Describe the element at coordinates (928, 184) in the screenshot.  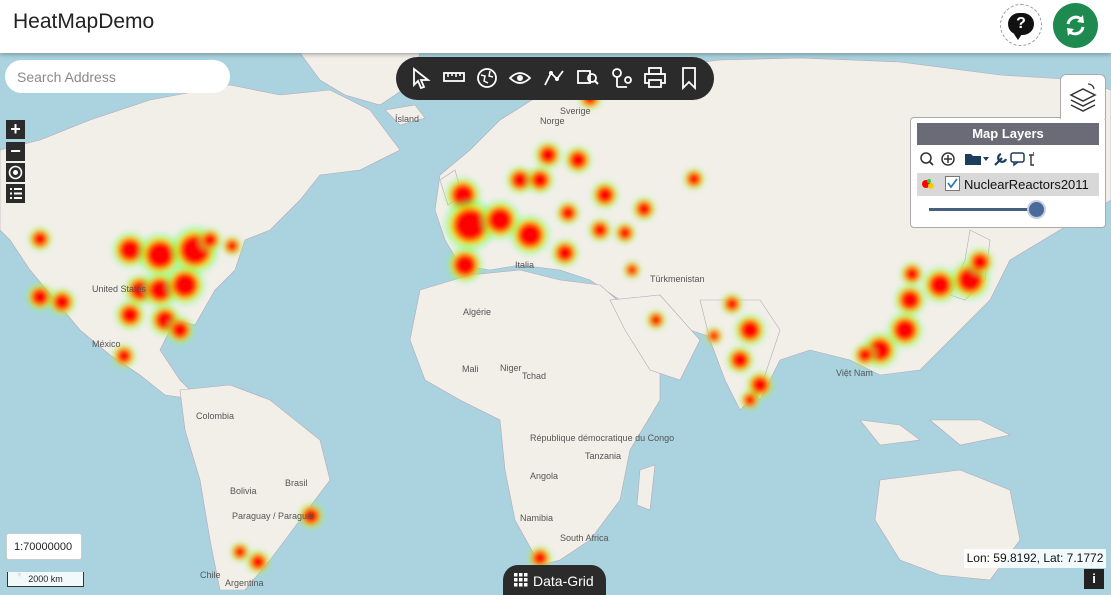
I see `heatmap-layer-icon` at that location.